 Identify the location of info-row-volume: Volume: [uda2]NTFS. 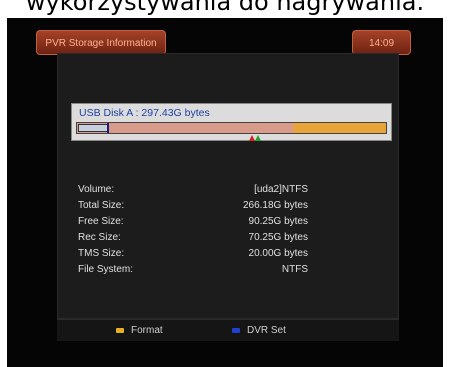
(193, 190).